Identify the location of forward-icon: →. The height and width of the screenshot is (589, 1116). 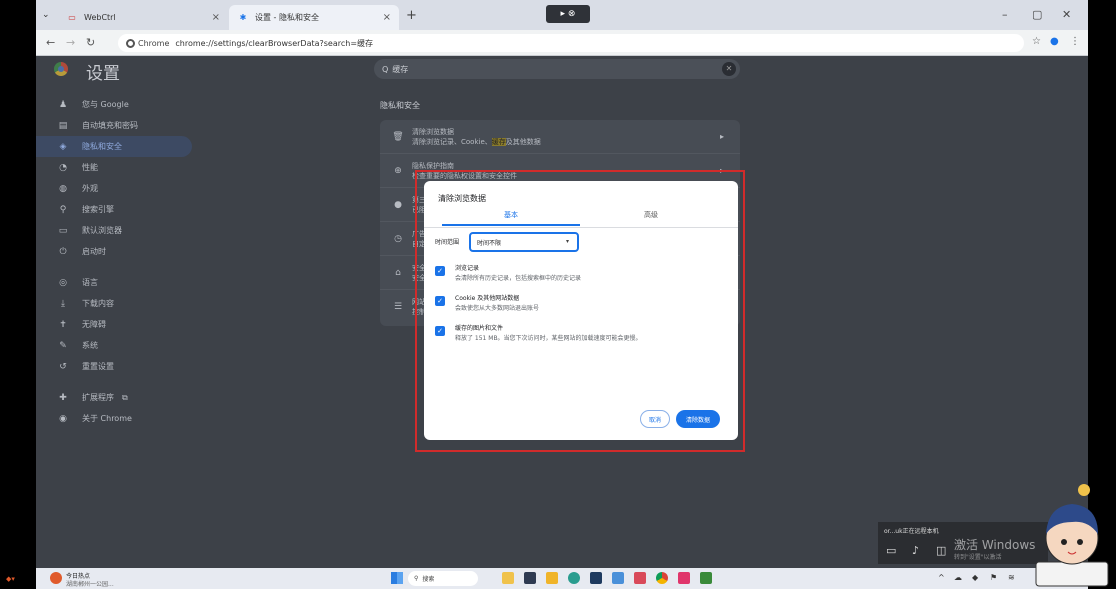
(70, 42).